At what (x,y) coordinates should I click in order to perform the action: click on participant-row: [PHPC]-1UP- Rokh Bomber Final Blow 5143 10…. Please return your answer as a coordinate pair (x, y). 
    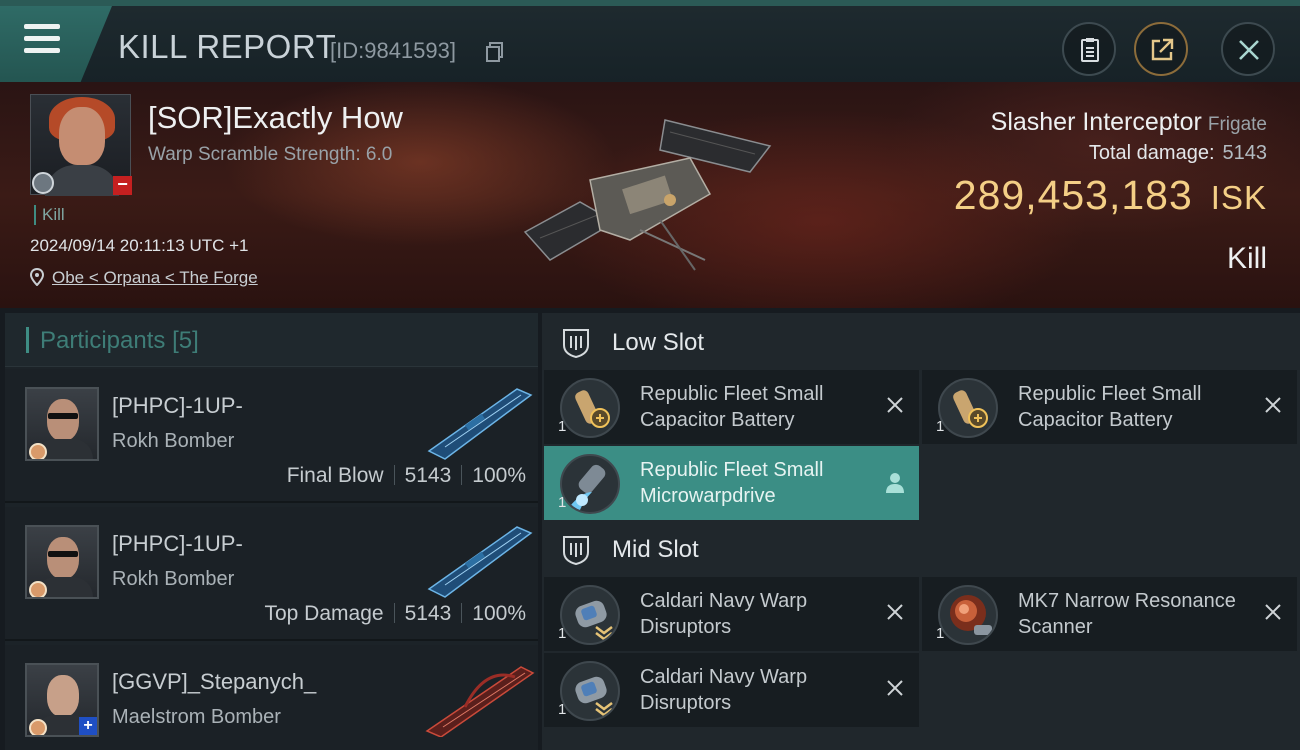
    Looking at the image, I should click on (271, 436).